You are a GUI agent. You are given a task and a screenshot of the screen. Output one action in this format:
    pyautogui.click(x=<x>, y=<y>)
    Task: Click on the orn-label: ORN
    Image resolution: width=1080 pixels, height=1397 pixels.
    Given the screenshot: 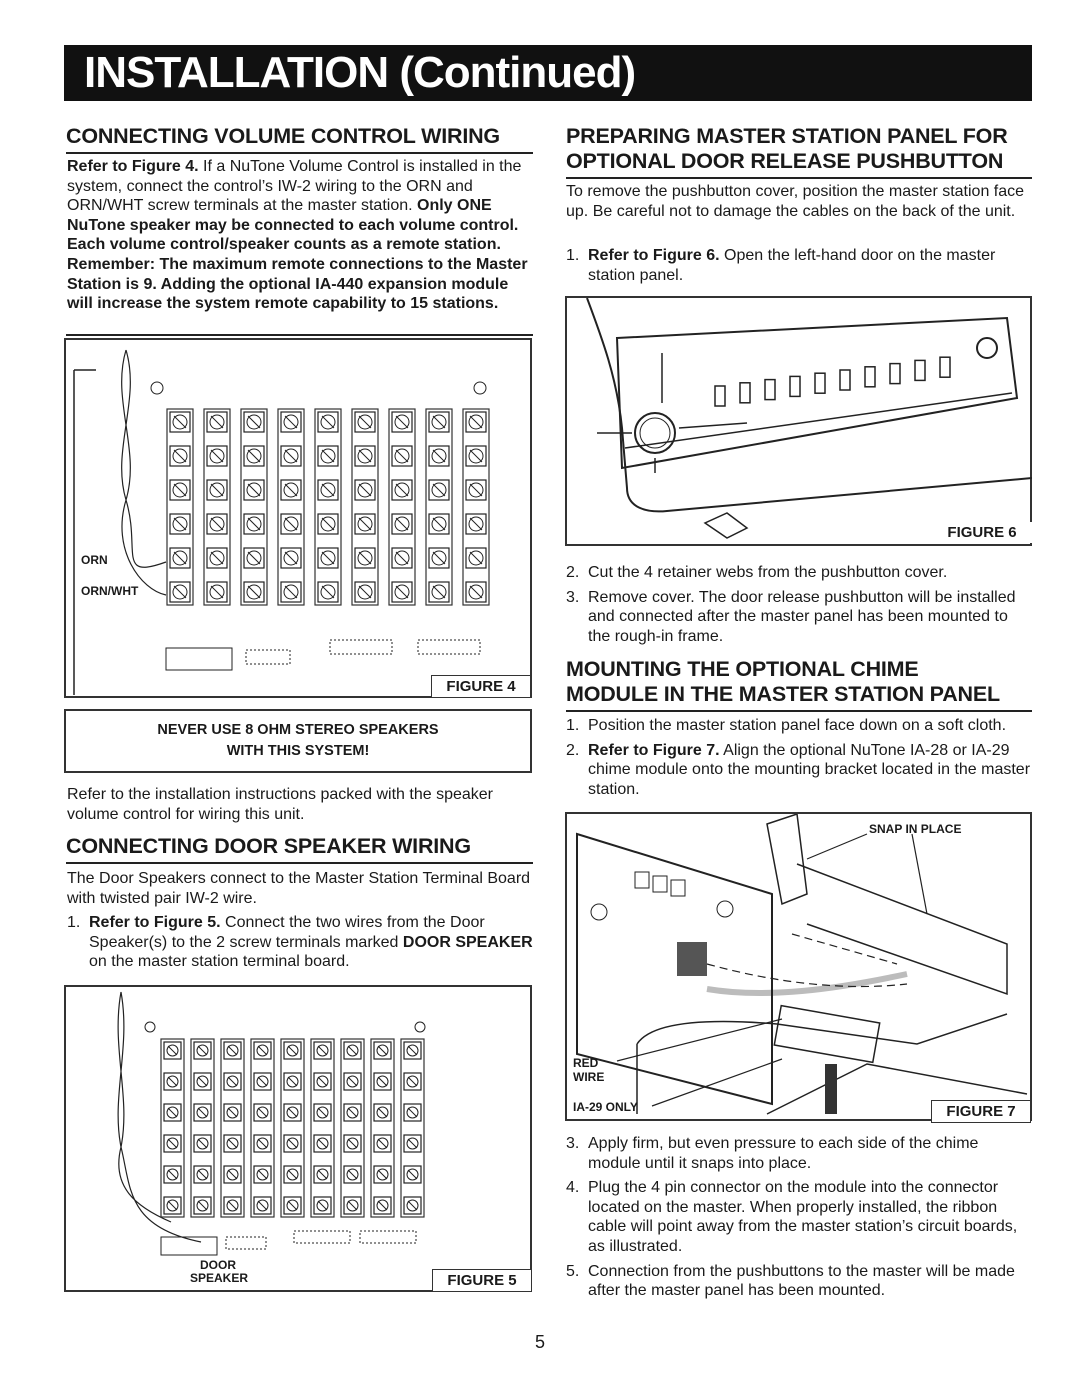 What is the action you would take?
    pyautogui.click(x=94, y=560)
    